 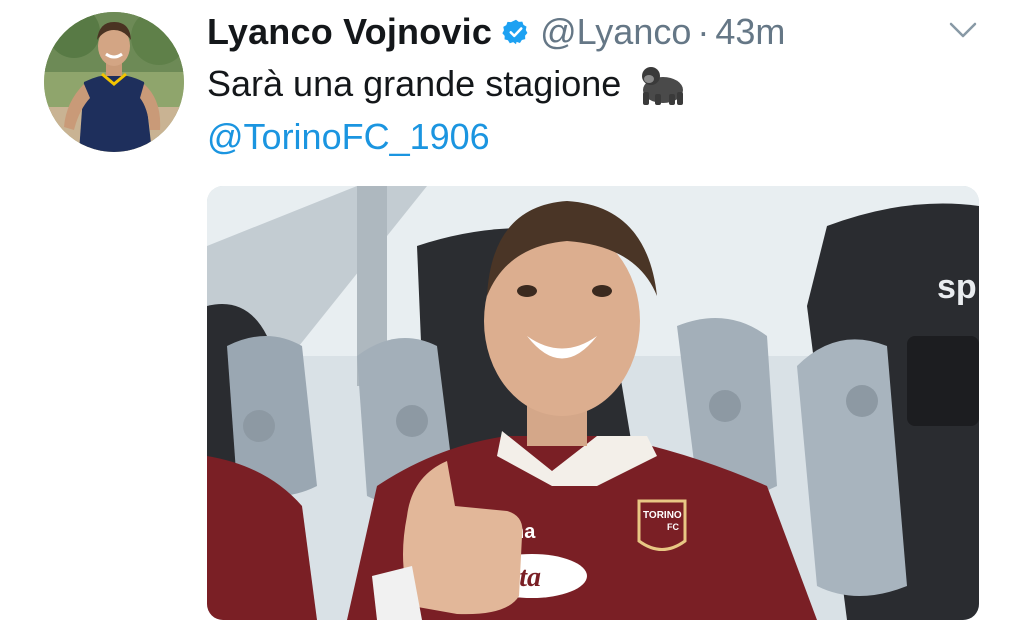 What do you see at coordinates (496, 32) in the screenshot?
I see `tweet-header: Lyanco Vojnovic @Lyanco · 43m` at bounding box center [496, 32].